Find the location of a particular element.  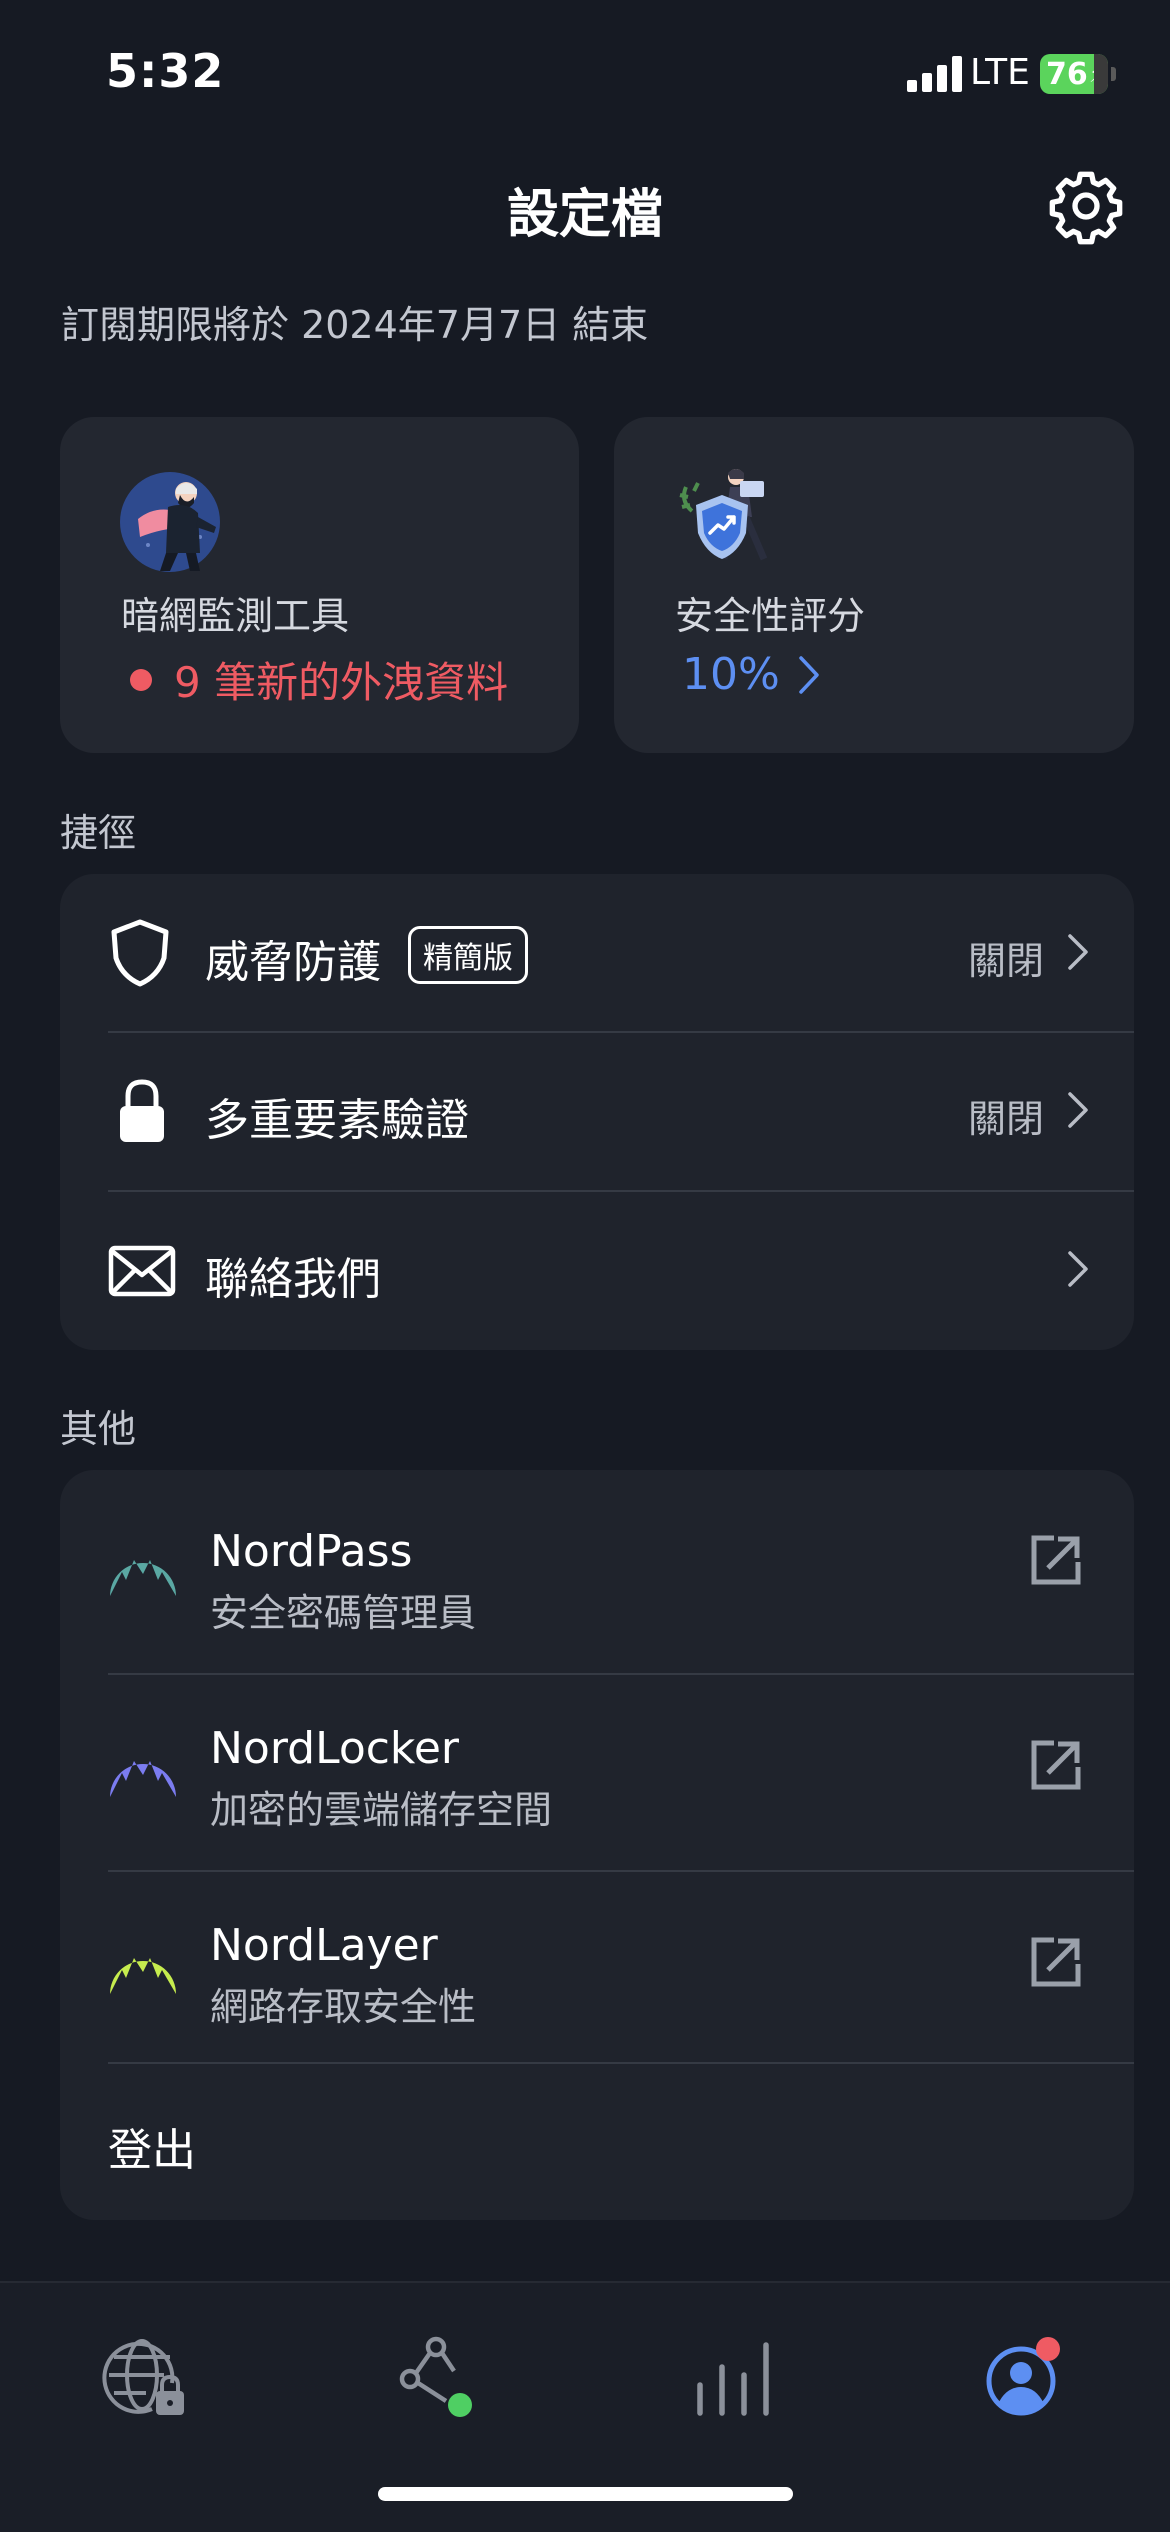

nordlocker-row: NordLocker 加密的雲端儲存空間 is located at coordinates (597, 1773).